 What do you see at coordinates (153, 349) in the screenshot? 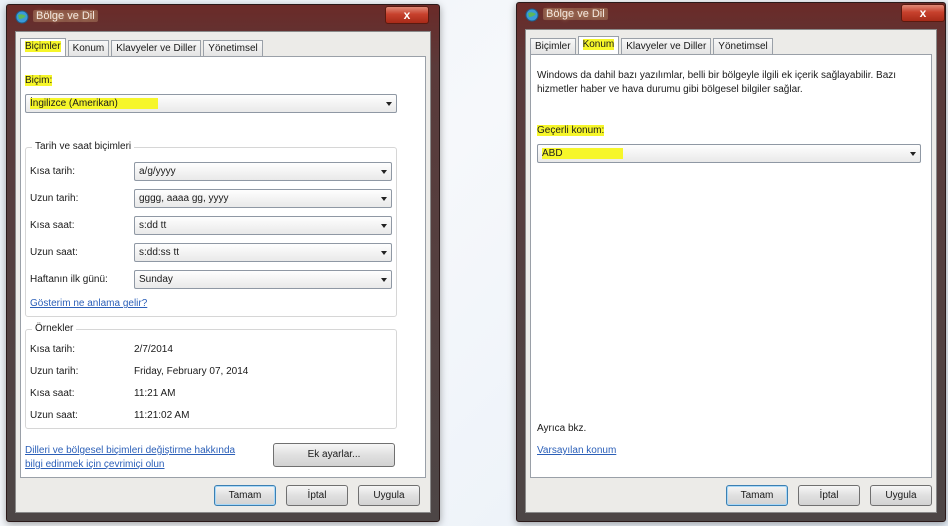
I see `example-short-date-value: 2/7/2014` at bounding box center [153, 349].